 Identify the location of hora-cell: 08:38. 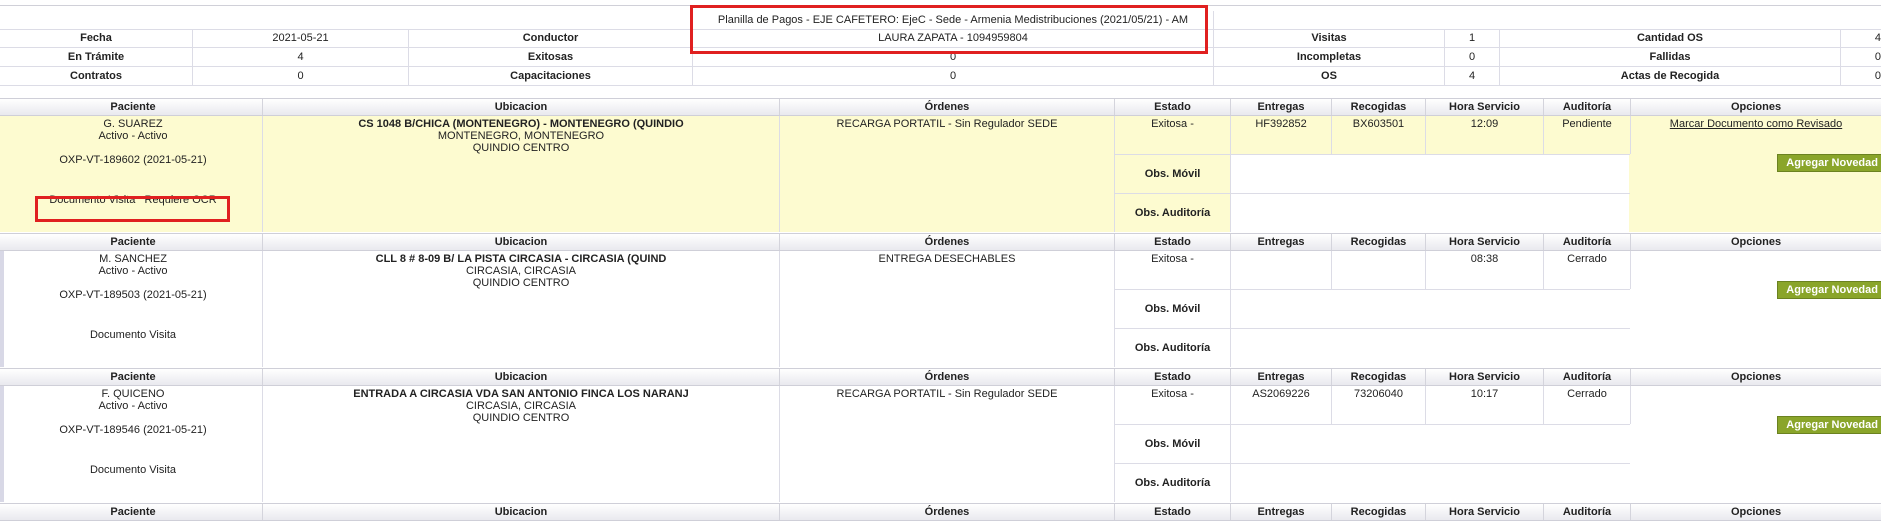
(1485, 270).